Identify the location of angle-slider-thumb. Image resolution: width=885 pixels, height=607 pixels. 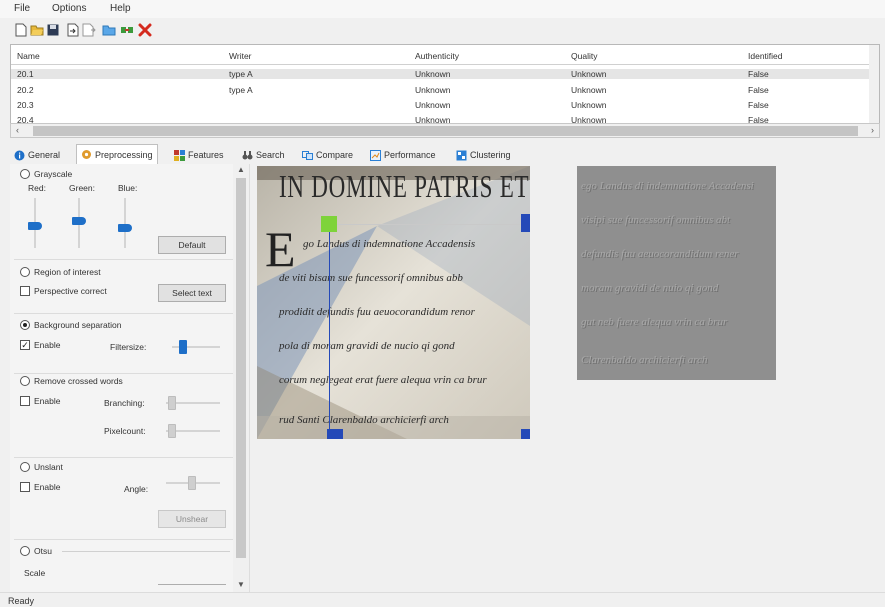
(192, 483).